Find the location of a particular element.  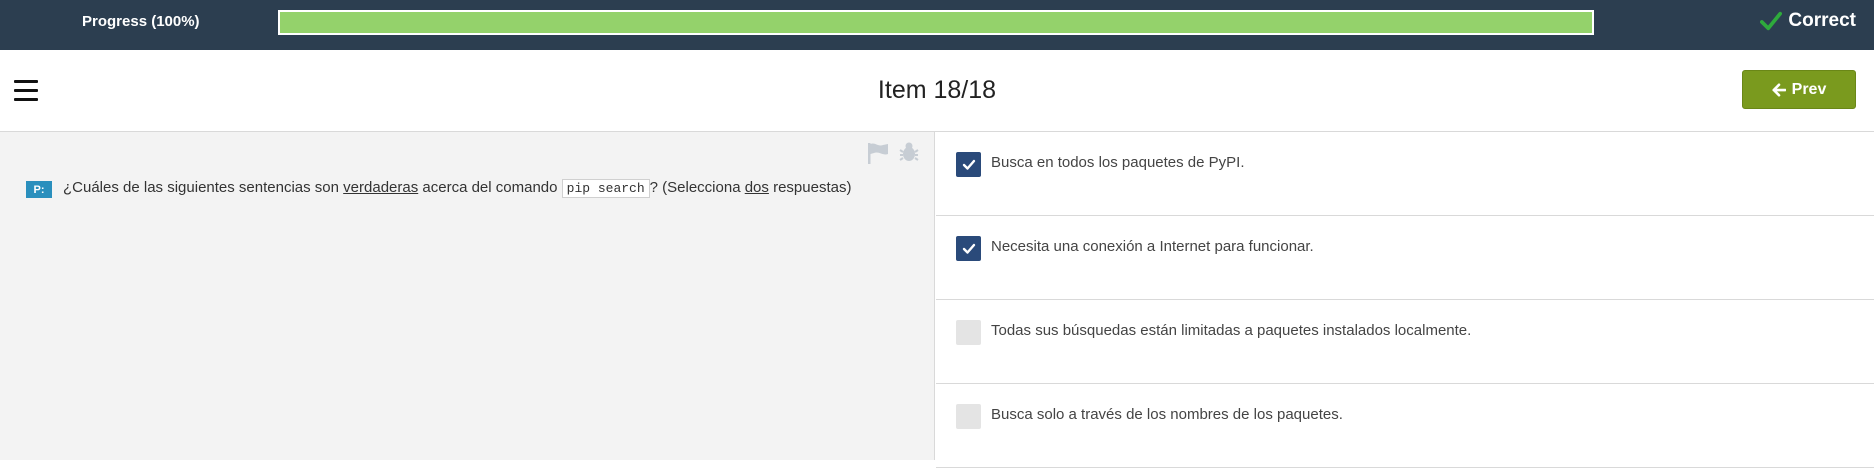

question-text-part: ¿Cuáles de las siguientes sentencias son is located at coordinates (203, 187).